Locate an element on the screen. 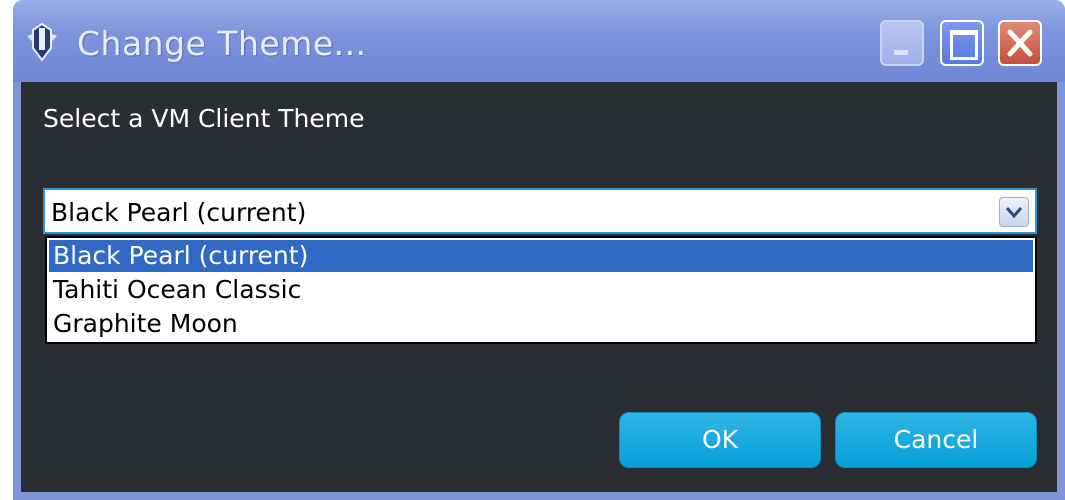 This screenshot has width=1065, height=500. maximize-icon is located at coordinates (964, 45).